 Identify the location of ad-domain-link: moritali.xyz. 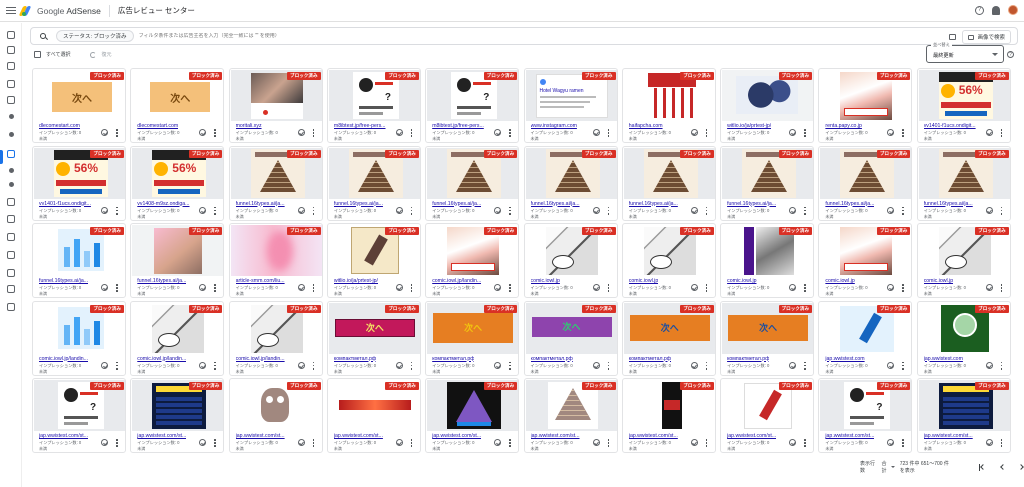
(249, 126).